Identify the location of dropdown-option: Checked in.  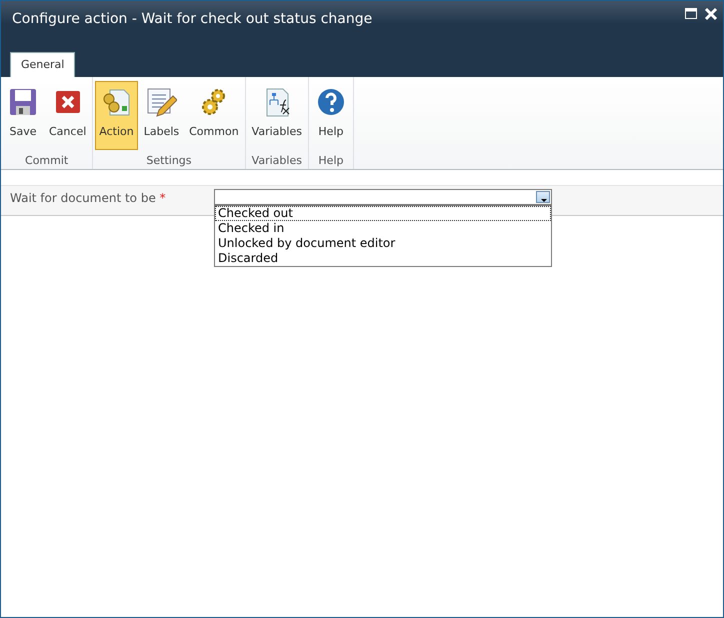
(383, 228).